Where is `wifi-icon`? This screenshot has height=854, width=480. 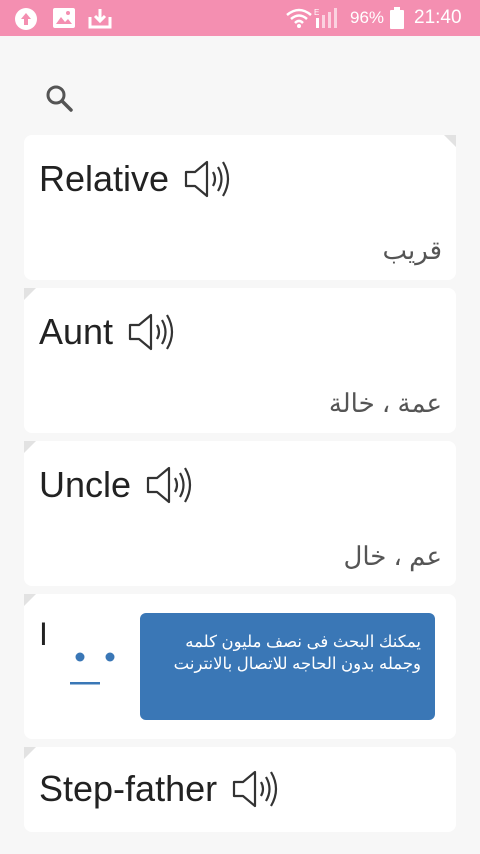 wifi-icon is located at coordinates (299, 18).